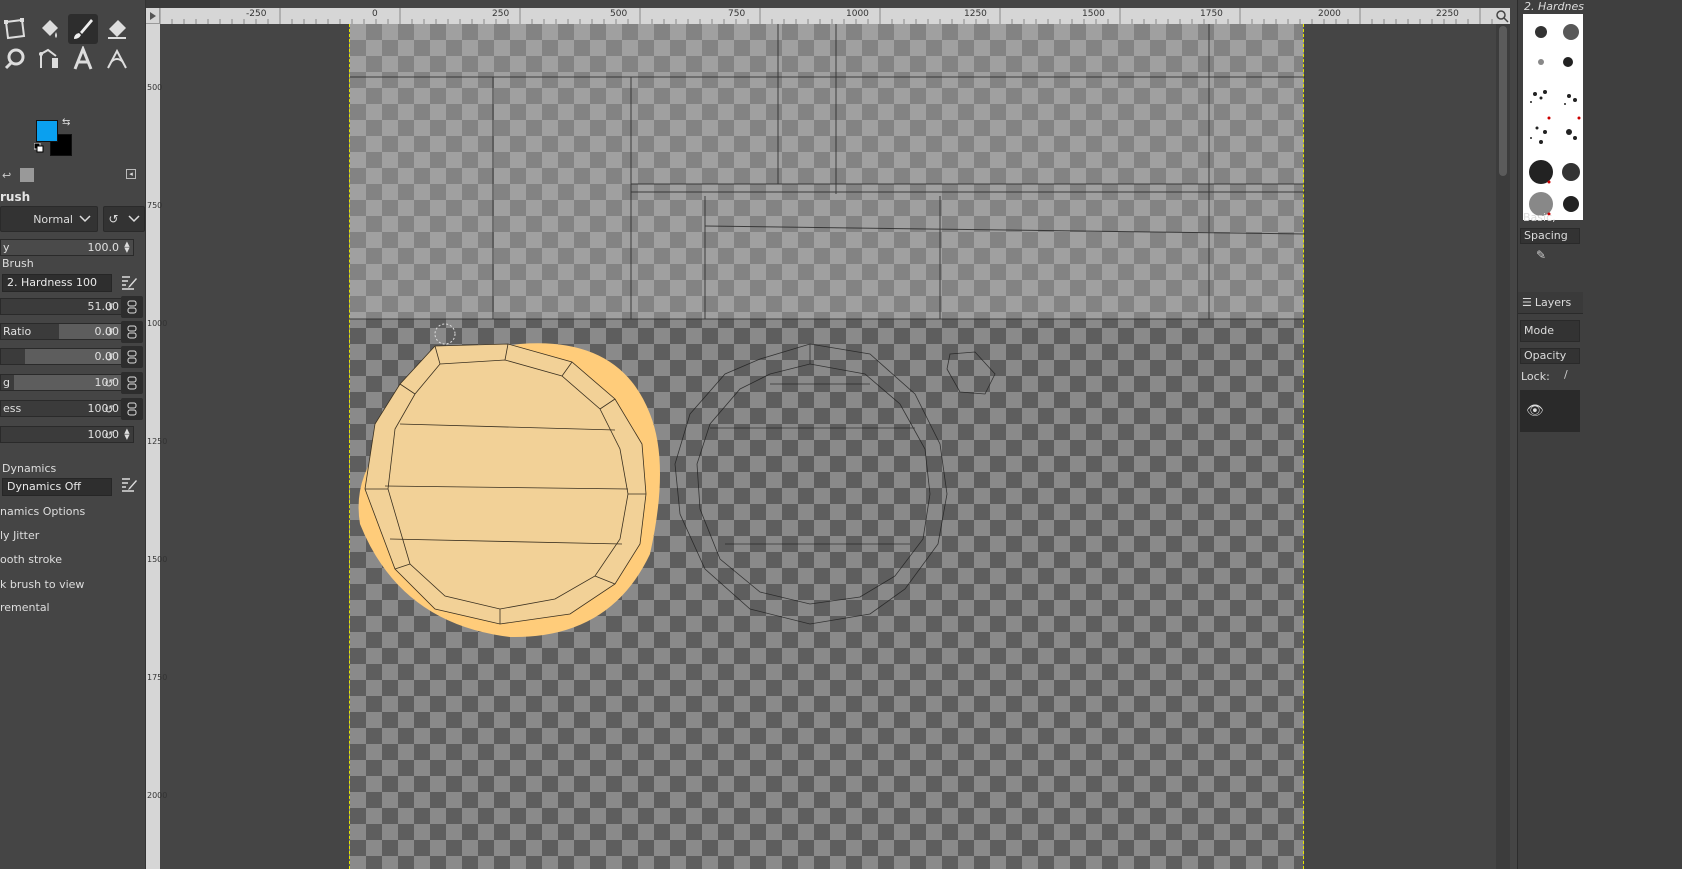  Describe the element at coordinates (1502, 16) in the screenshot. I see `zoom-icon` at that location.